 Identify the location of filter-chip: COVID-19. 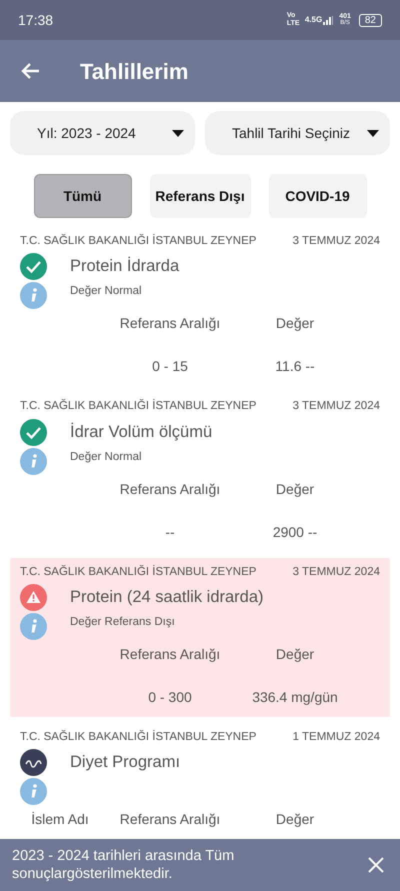
(317, 196).